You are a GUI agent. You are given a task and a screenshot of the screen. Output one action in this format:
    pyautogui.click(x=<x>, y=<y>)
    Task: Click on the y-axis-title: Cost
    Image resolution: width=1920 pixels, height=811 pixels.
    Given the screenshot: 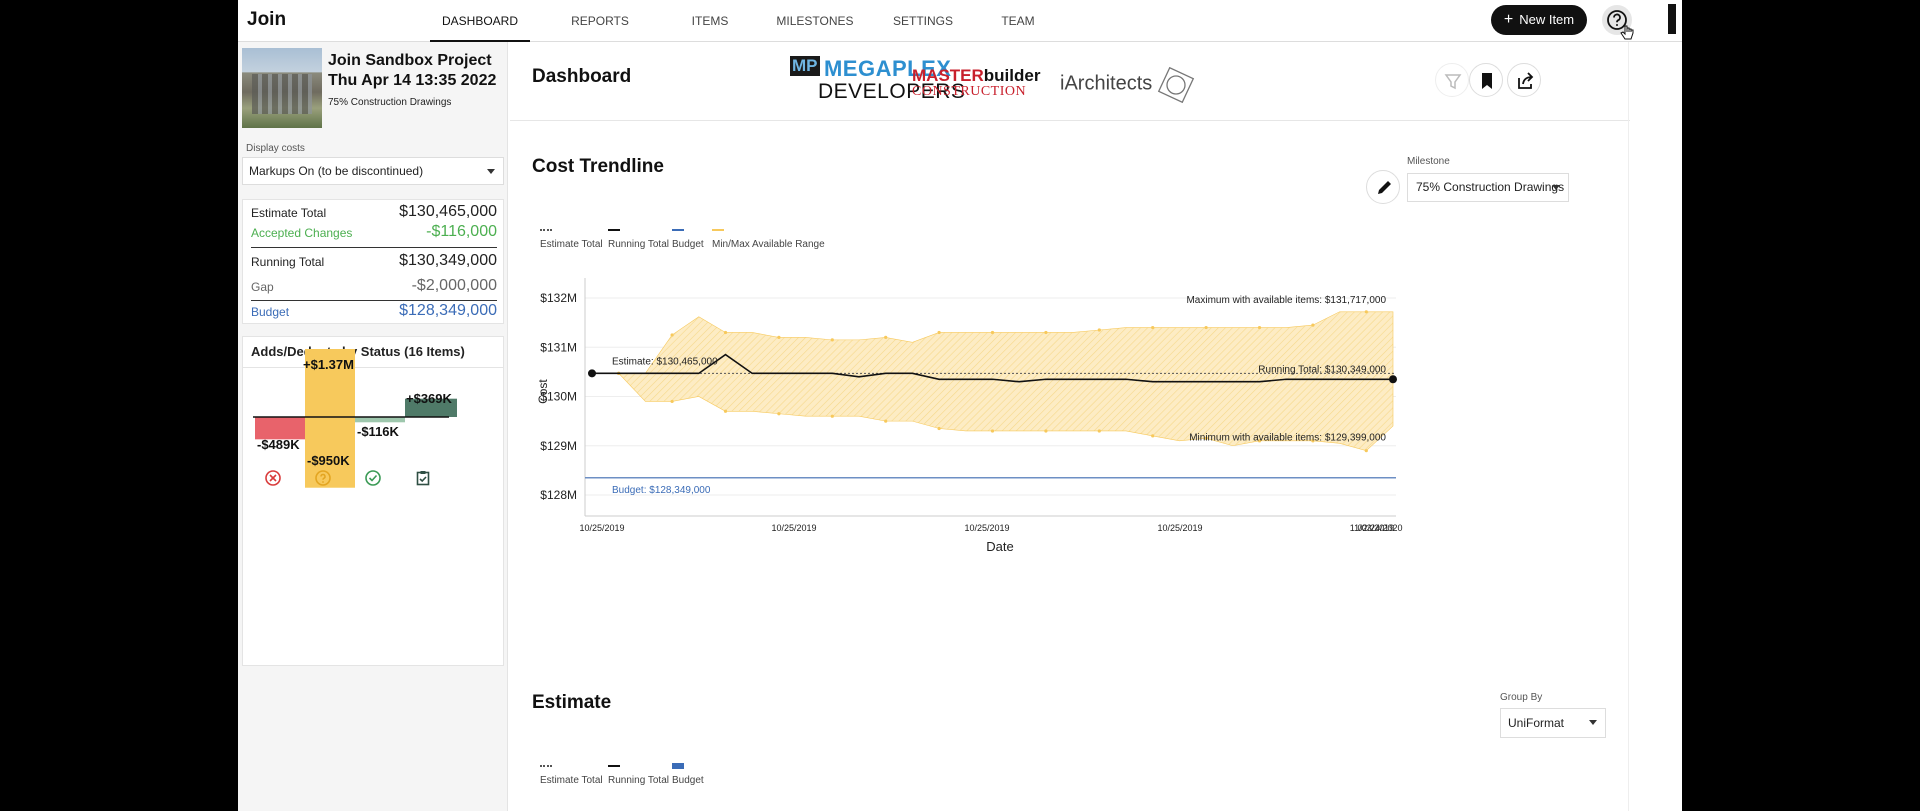 What is the action you would take?
    pyautogui.click(x=543, y=391)
    